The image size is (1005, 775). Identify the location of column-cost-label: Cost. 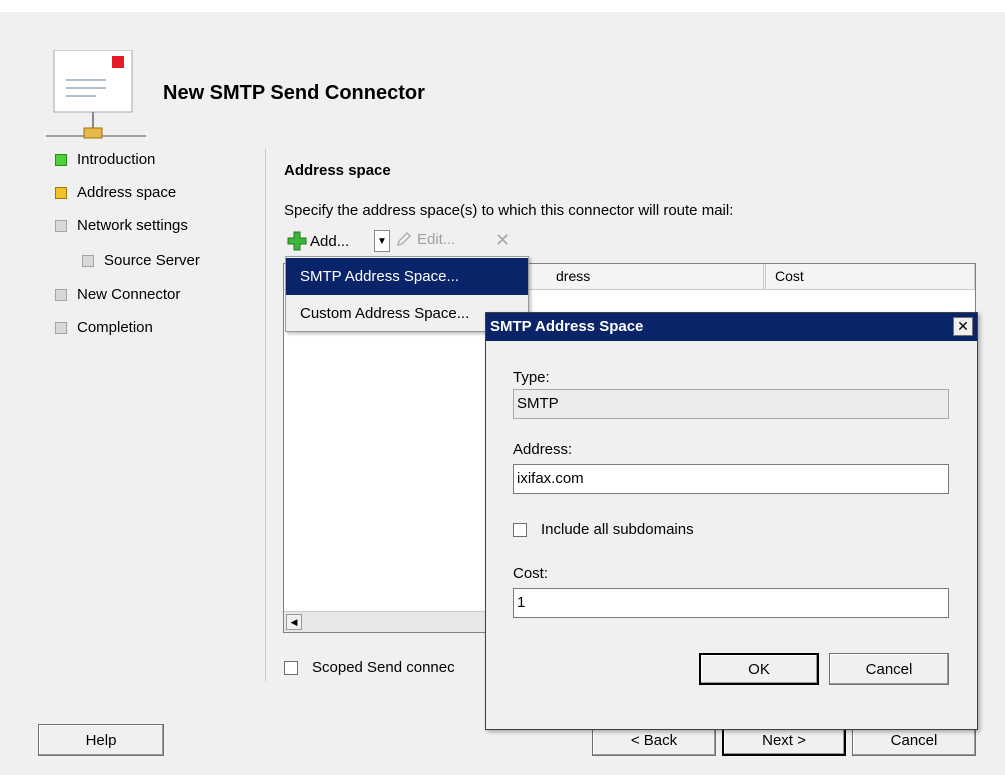
(789, 276).